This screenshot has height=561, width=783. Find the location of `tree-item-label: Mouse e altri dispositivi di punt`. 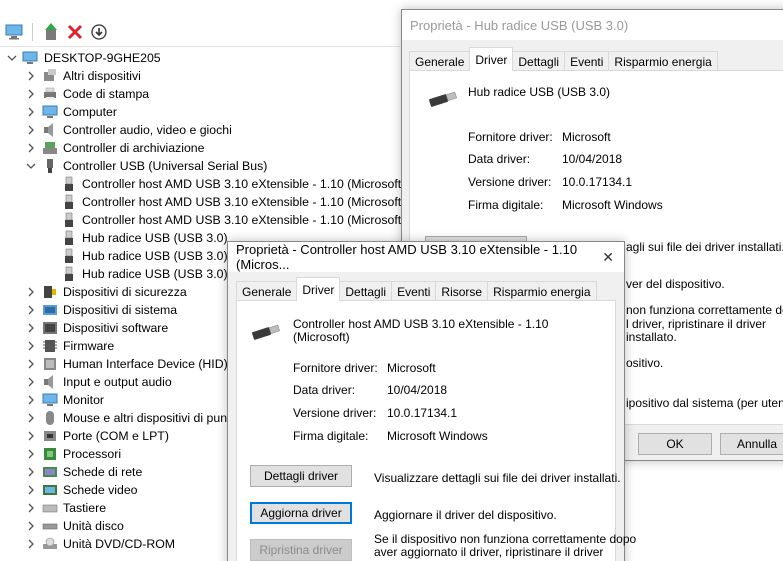

tree-item-label: Mouse e altri dispositivi di punt is located at coordinates (147, 418).